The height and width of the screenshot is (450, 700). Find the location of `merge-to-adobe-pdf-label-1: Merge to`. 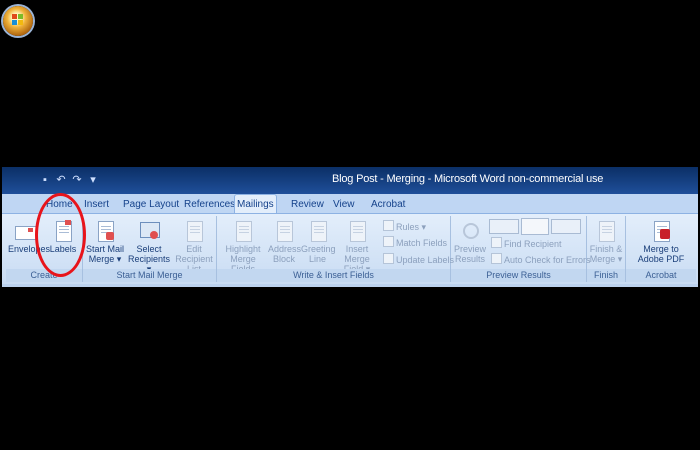

merge-to-adobe-pdf-label-1: Merge to is located at coordinates (661, 249).